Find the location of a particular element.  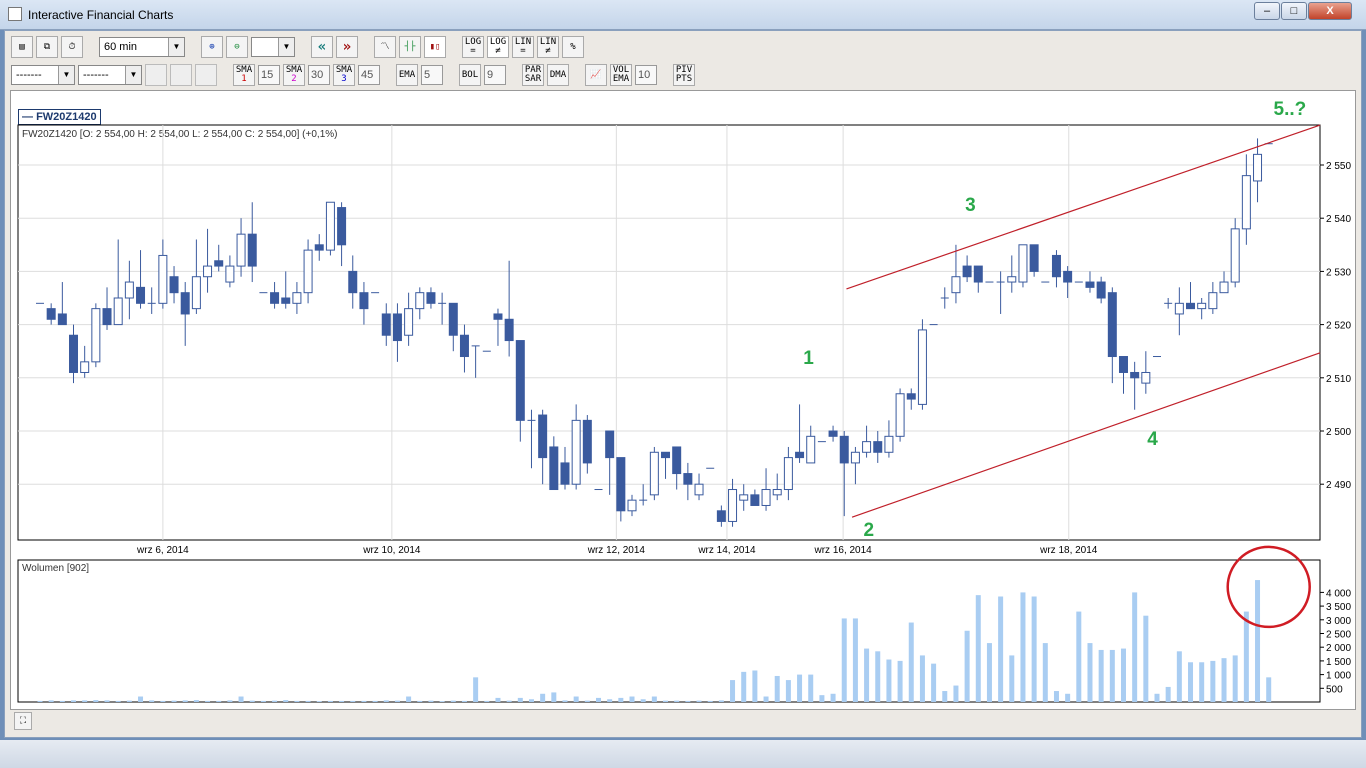

taskbar is located at coordinates (683, 754).